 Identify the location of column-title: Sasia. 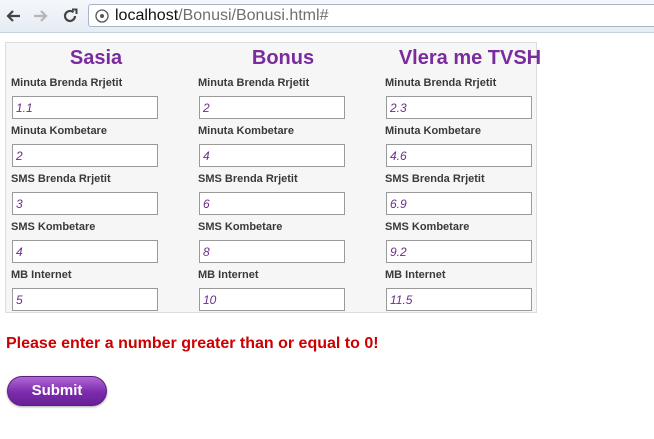
(96, 58).